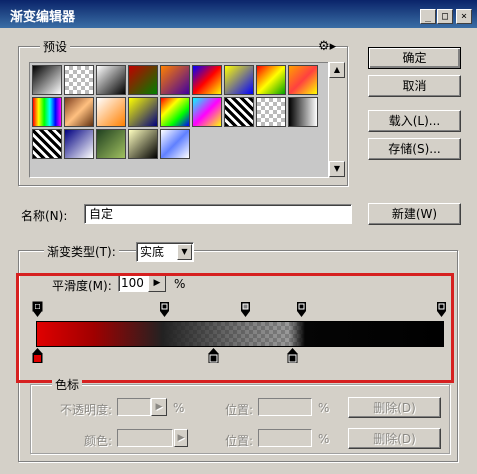 Image resolution: width=477 pixels, height=474 pixels. Describe the element at coordinates (394, 407) in the screenshot. I see `delete-opacity-stop-button: 删除(D)` at that location.